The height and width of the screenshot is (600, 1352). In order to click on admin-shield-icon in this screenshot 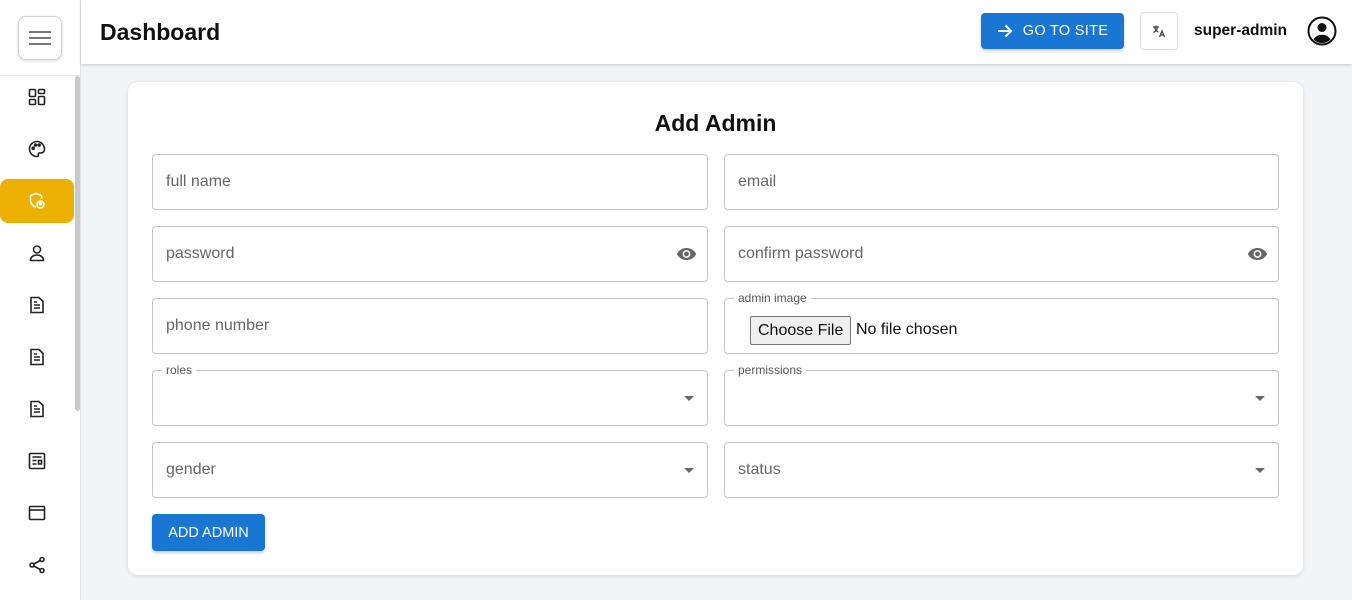, I will do `click(37, 200)`.